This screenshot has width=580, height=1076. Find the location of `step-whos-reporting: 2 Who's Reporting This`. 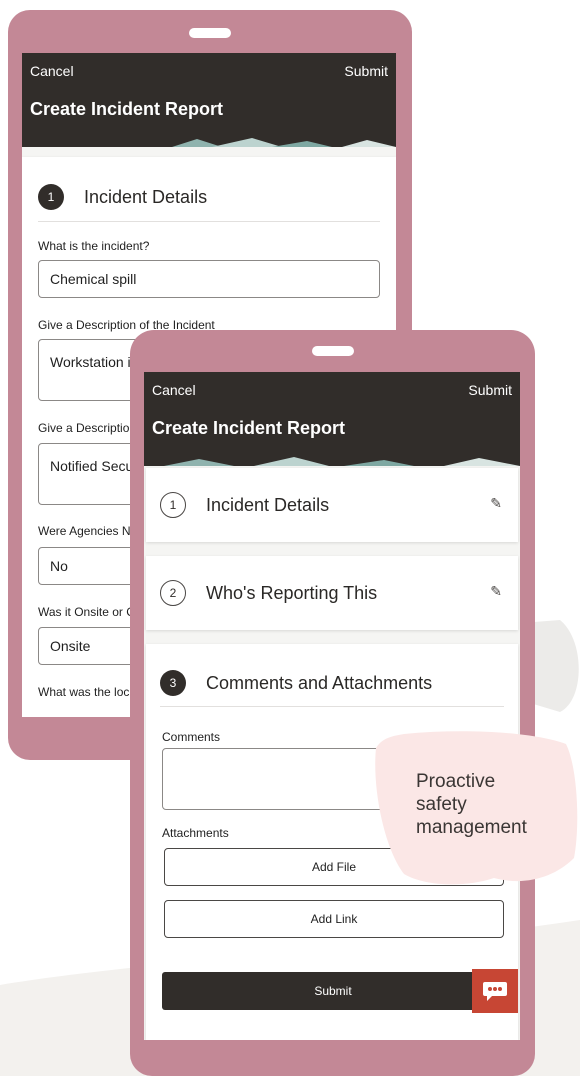

step-whos-reporting: 2 Who's Reporting This is located at coordinates (268, 593).